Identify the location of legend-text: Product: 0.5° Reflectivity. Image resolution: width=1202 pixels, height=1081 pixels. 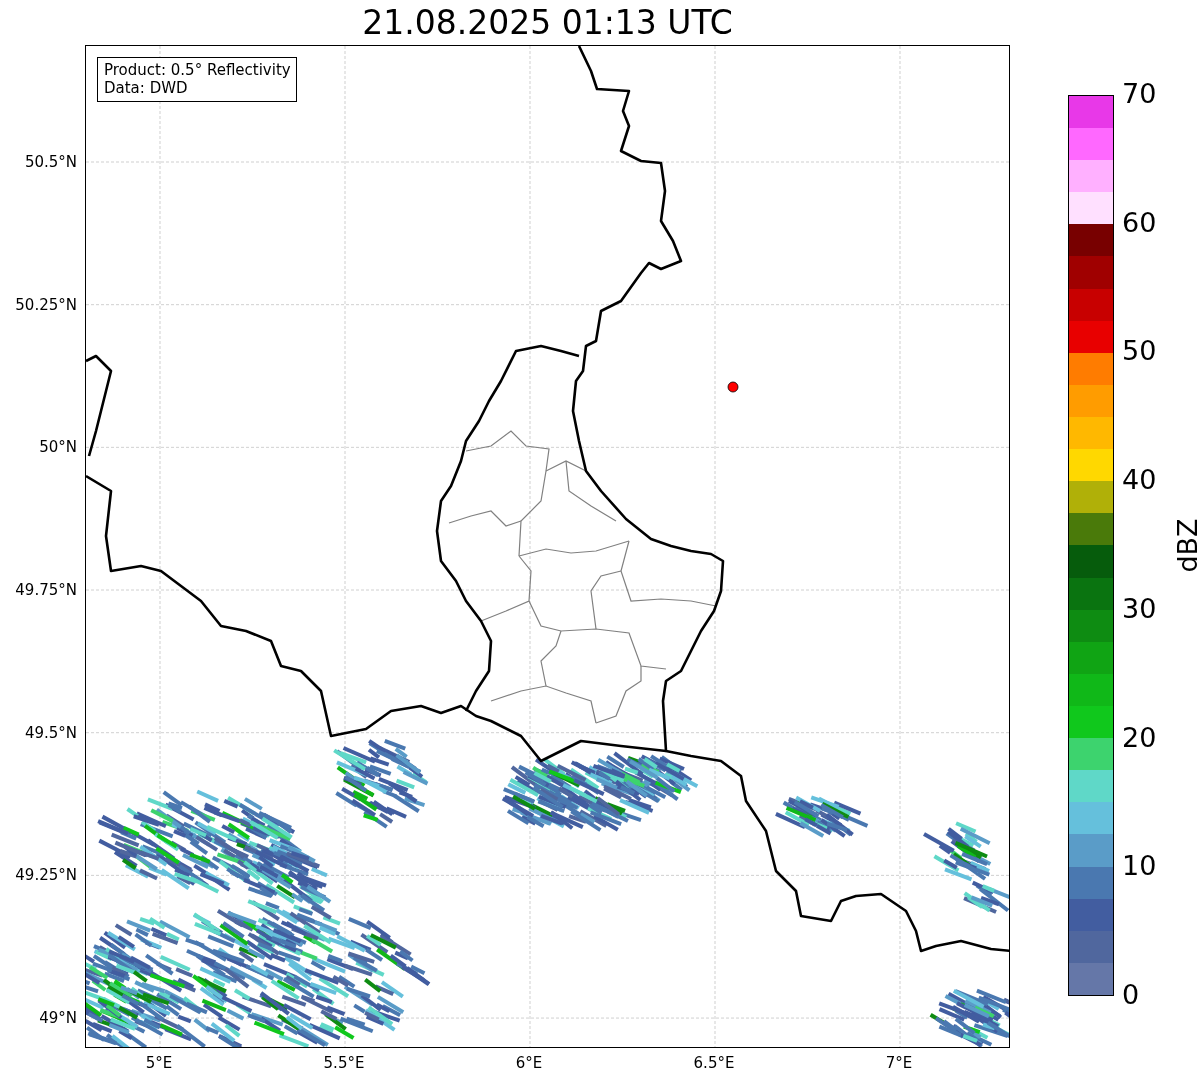
(197, 70).